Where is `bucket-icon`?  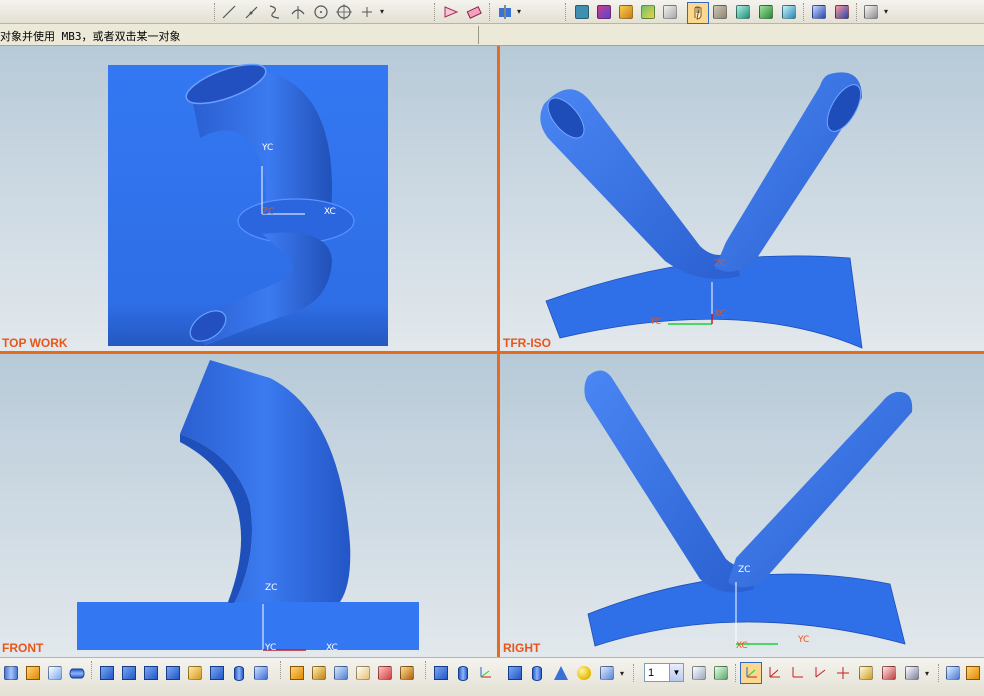 bucket-icon is located at coordinates (626, 12).